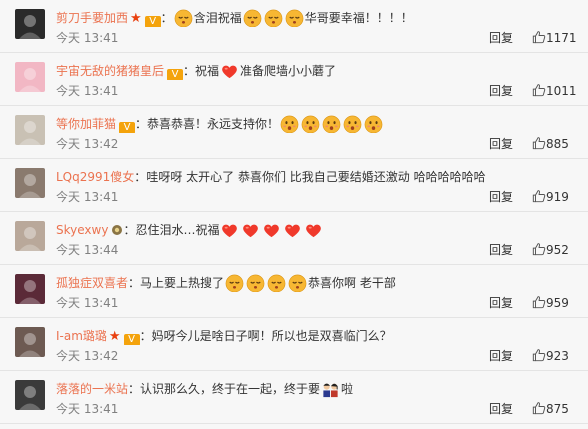 The image size is (588, 429). Describe the element at coordinates (347, 389) in the screenshot. I see `comment-text: 啦` at that location.